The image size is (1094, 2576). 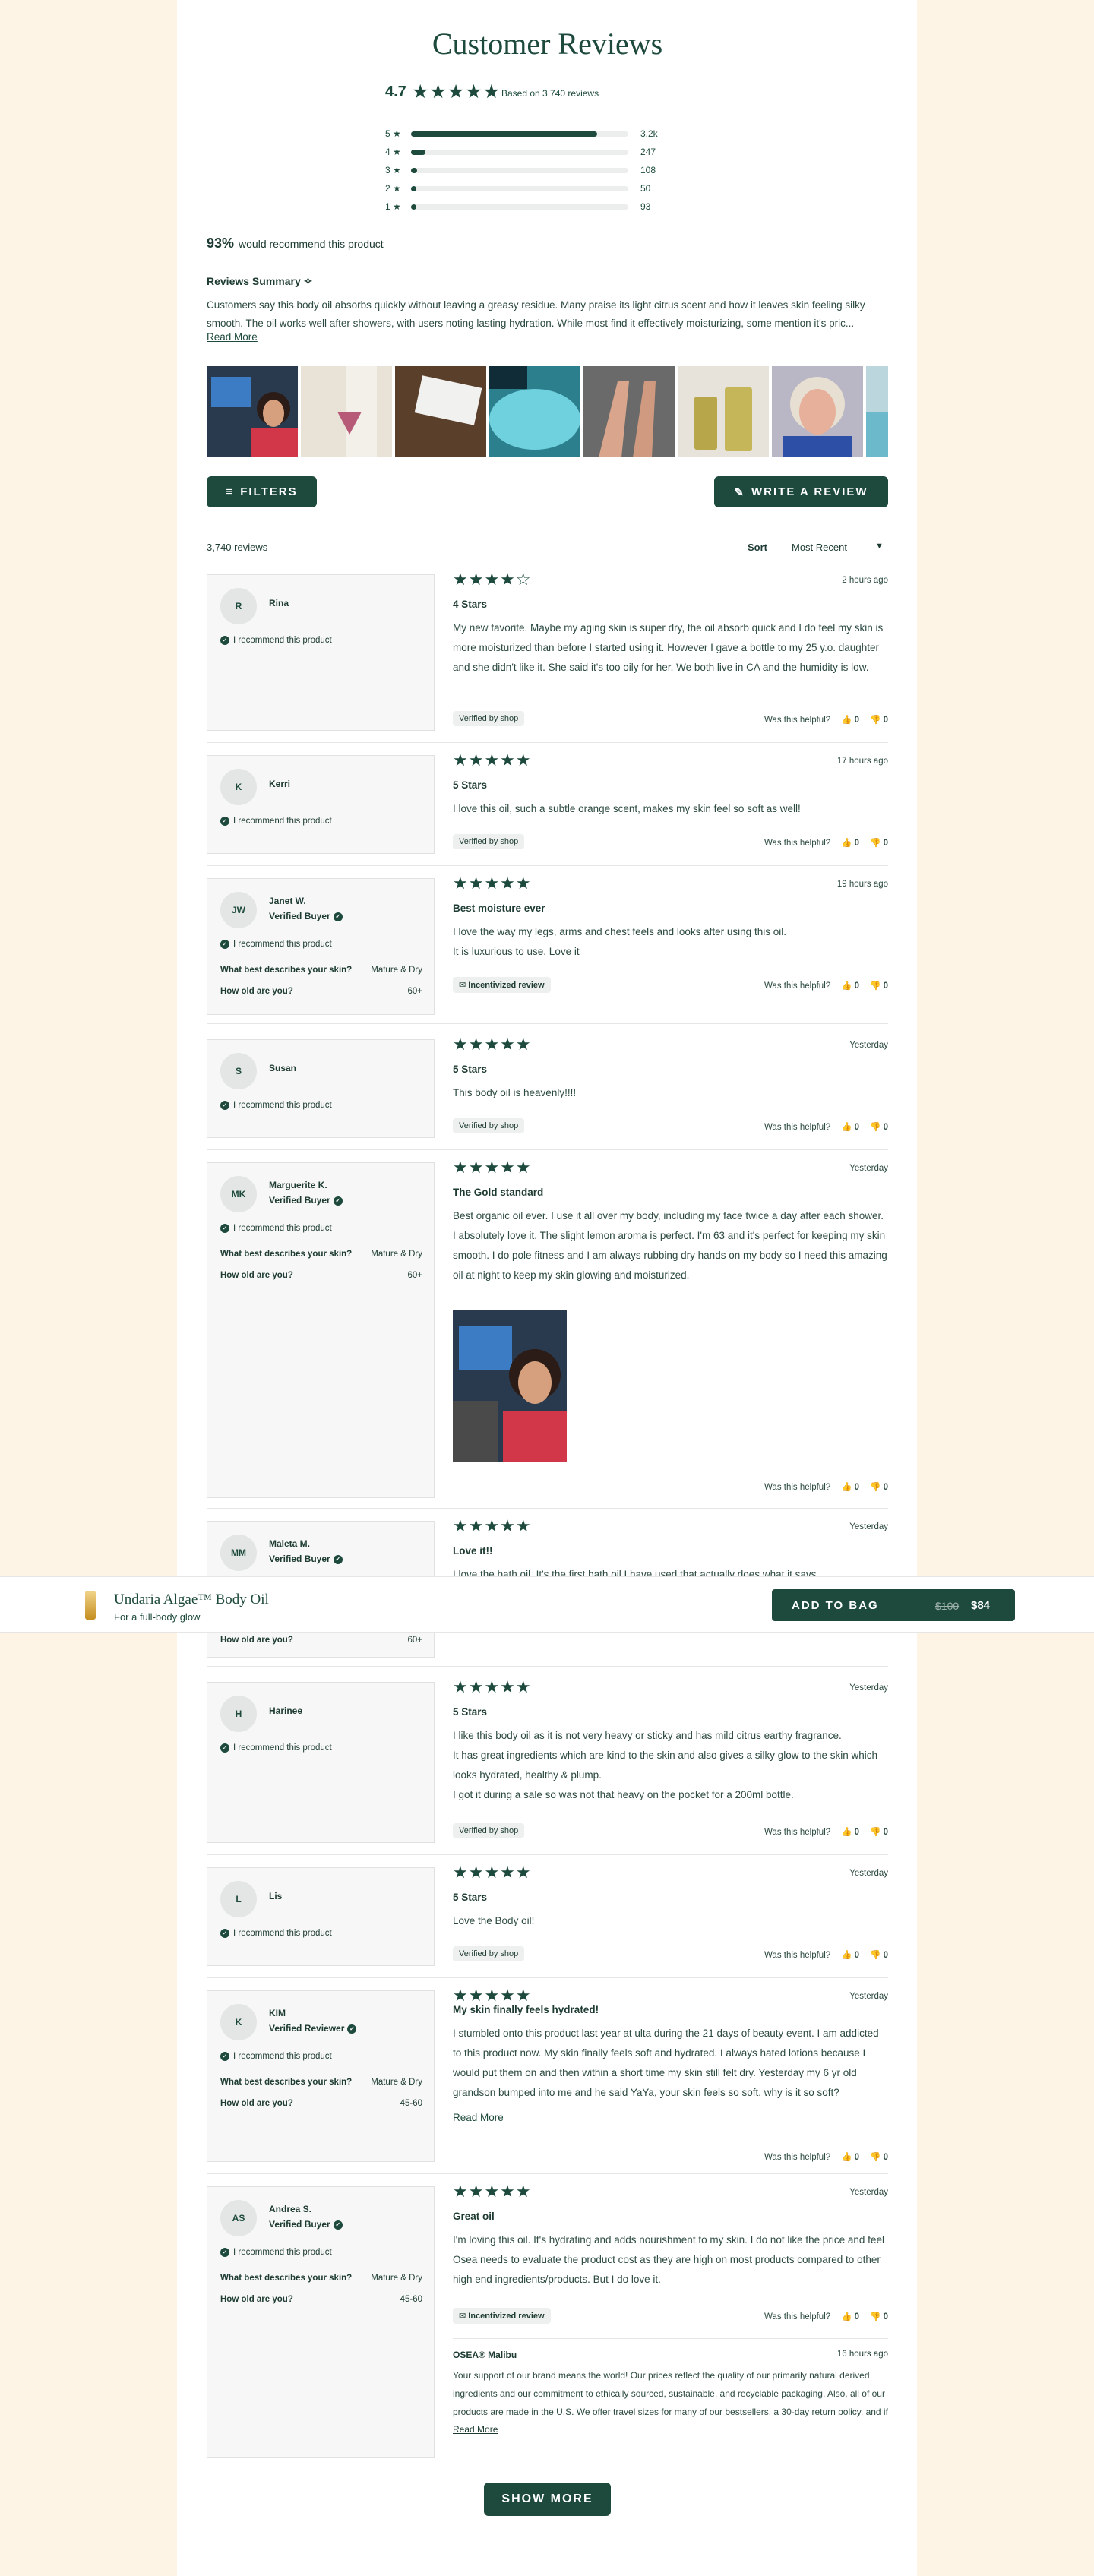 I want to click on rating-count: 247, so click(x=648, y=152).